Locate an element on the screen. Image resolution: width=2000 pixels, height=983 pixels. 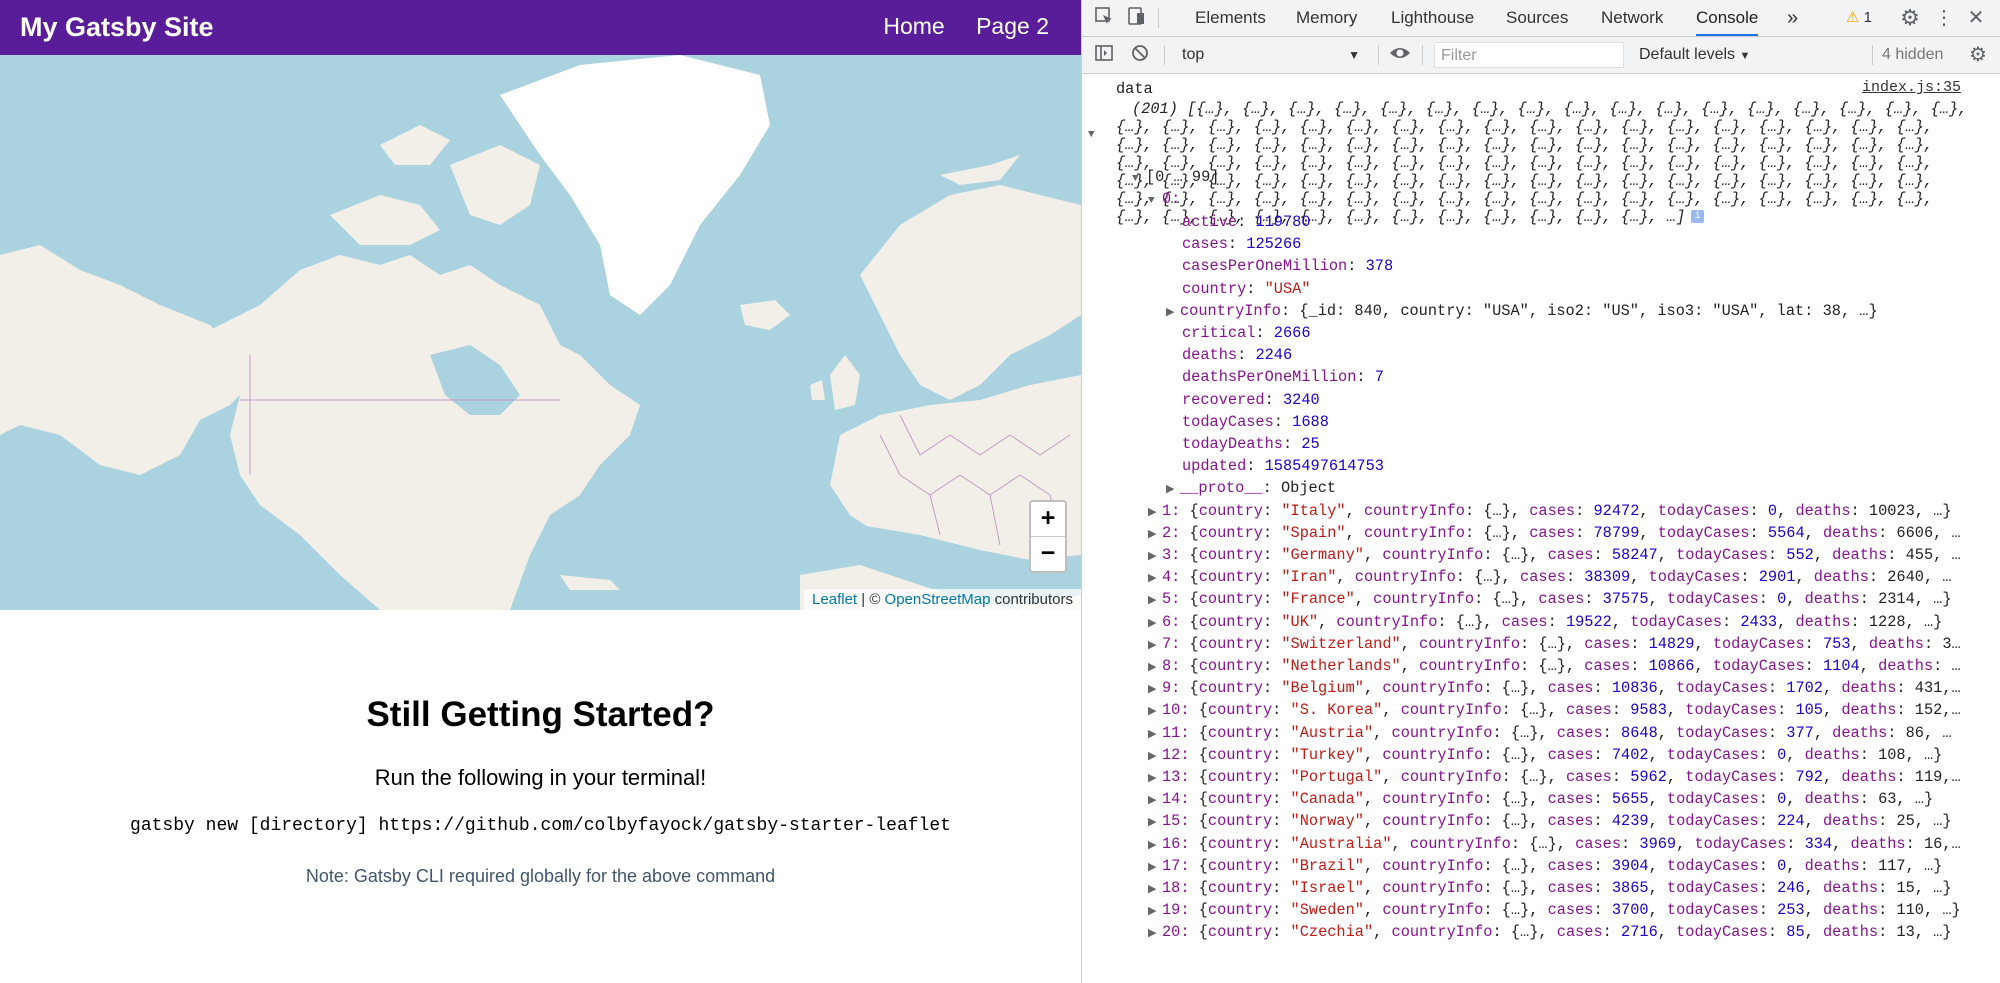
clear-console-icon is located at coordinates (1140, 55).